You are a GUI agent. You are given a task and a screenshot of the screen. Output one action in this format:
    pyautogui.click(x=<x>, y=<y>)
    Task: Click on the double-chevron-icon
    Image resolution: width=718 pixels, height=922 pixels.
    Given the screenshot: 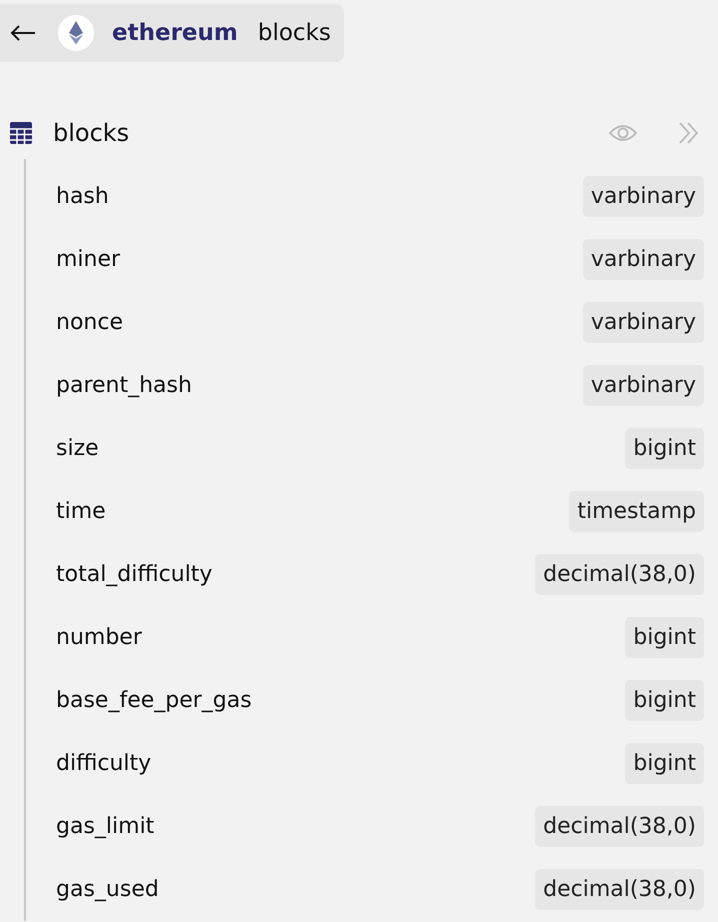 What is the action you would take?
    pyautogui.click(x=689, y=133)
    